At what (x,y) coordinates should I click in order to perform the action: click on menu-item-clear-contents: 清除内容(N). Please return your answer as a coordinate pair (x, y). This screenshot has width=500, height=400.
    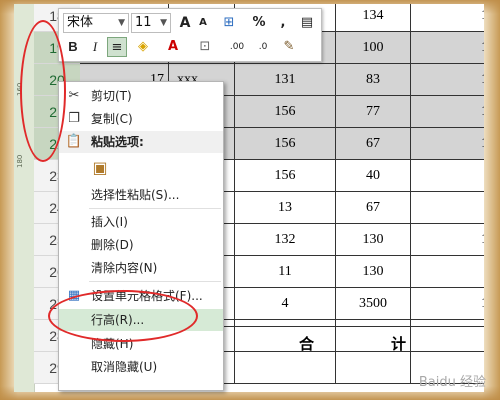
    Looking at the image, I should click on (141, 268).